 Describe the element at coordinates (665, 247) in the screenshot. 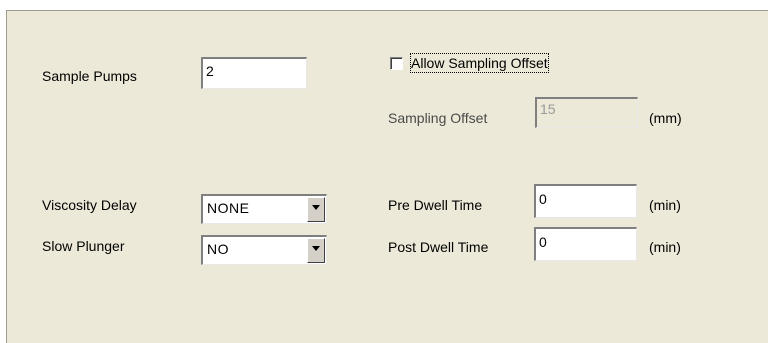

I see `post-dwell-time-unit: (min)` at that location.